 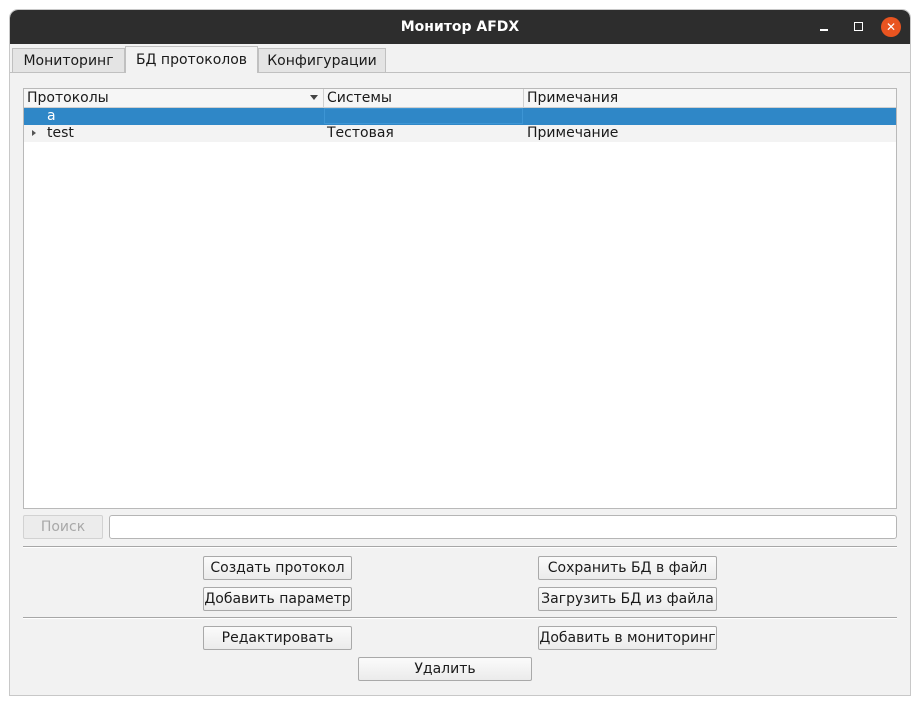 What do you see at coordinates (460, 133) in the screenshot?
I see `tree-row: test Тестовая Примечание` at bounding box center [460, 133].